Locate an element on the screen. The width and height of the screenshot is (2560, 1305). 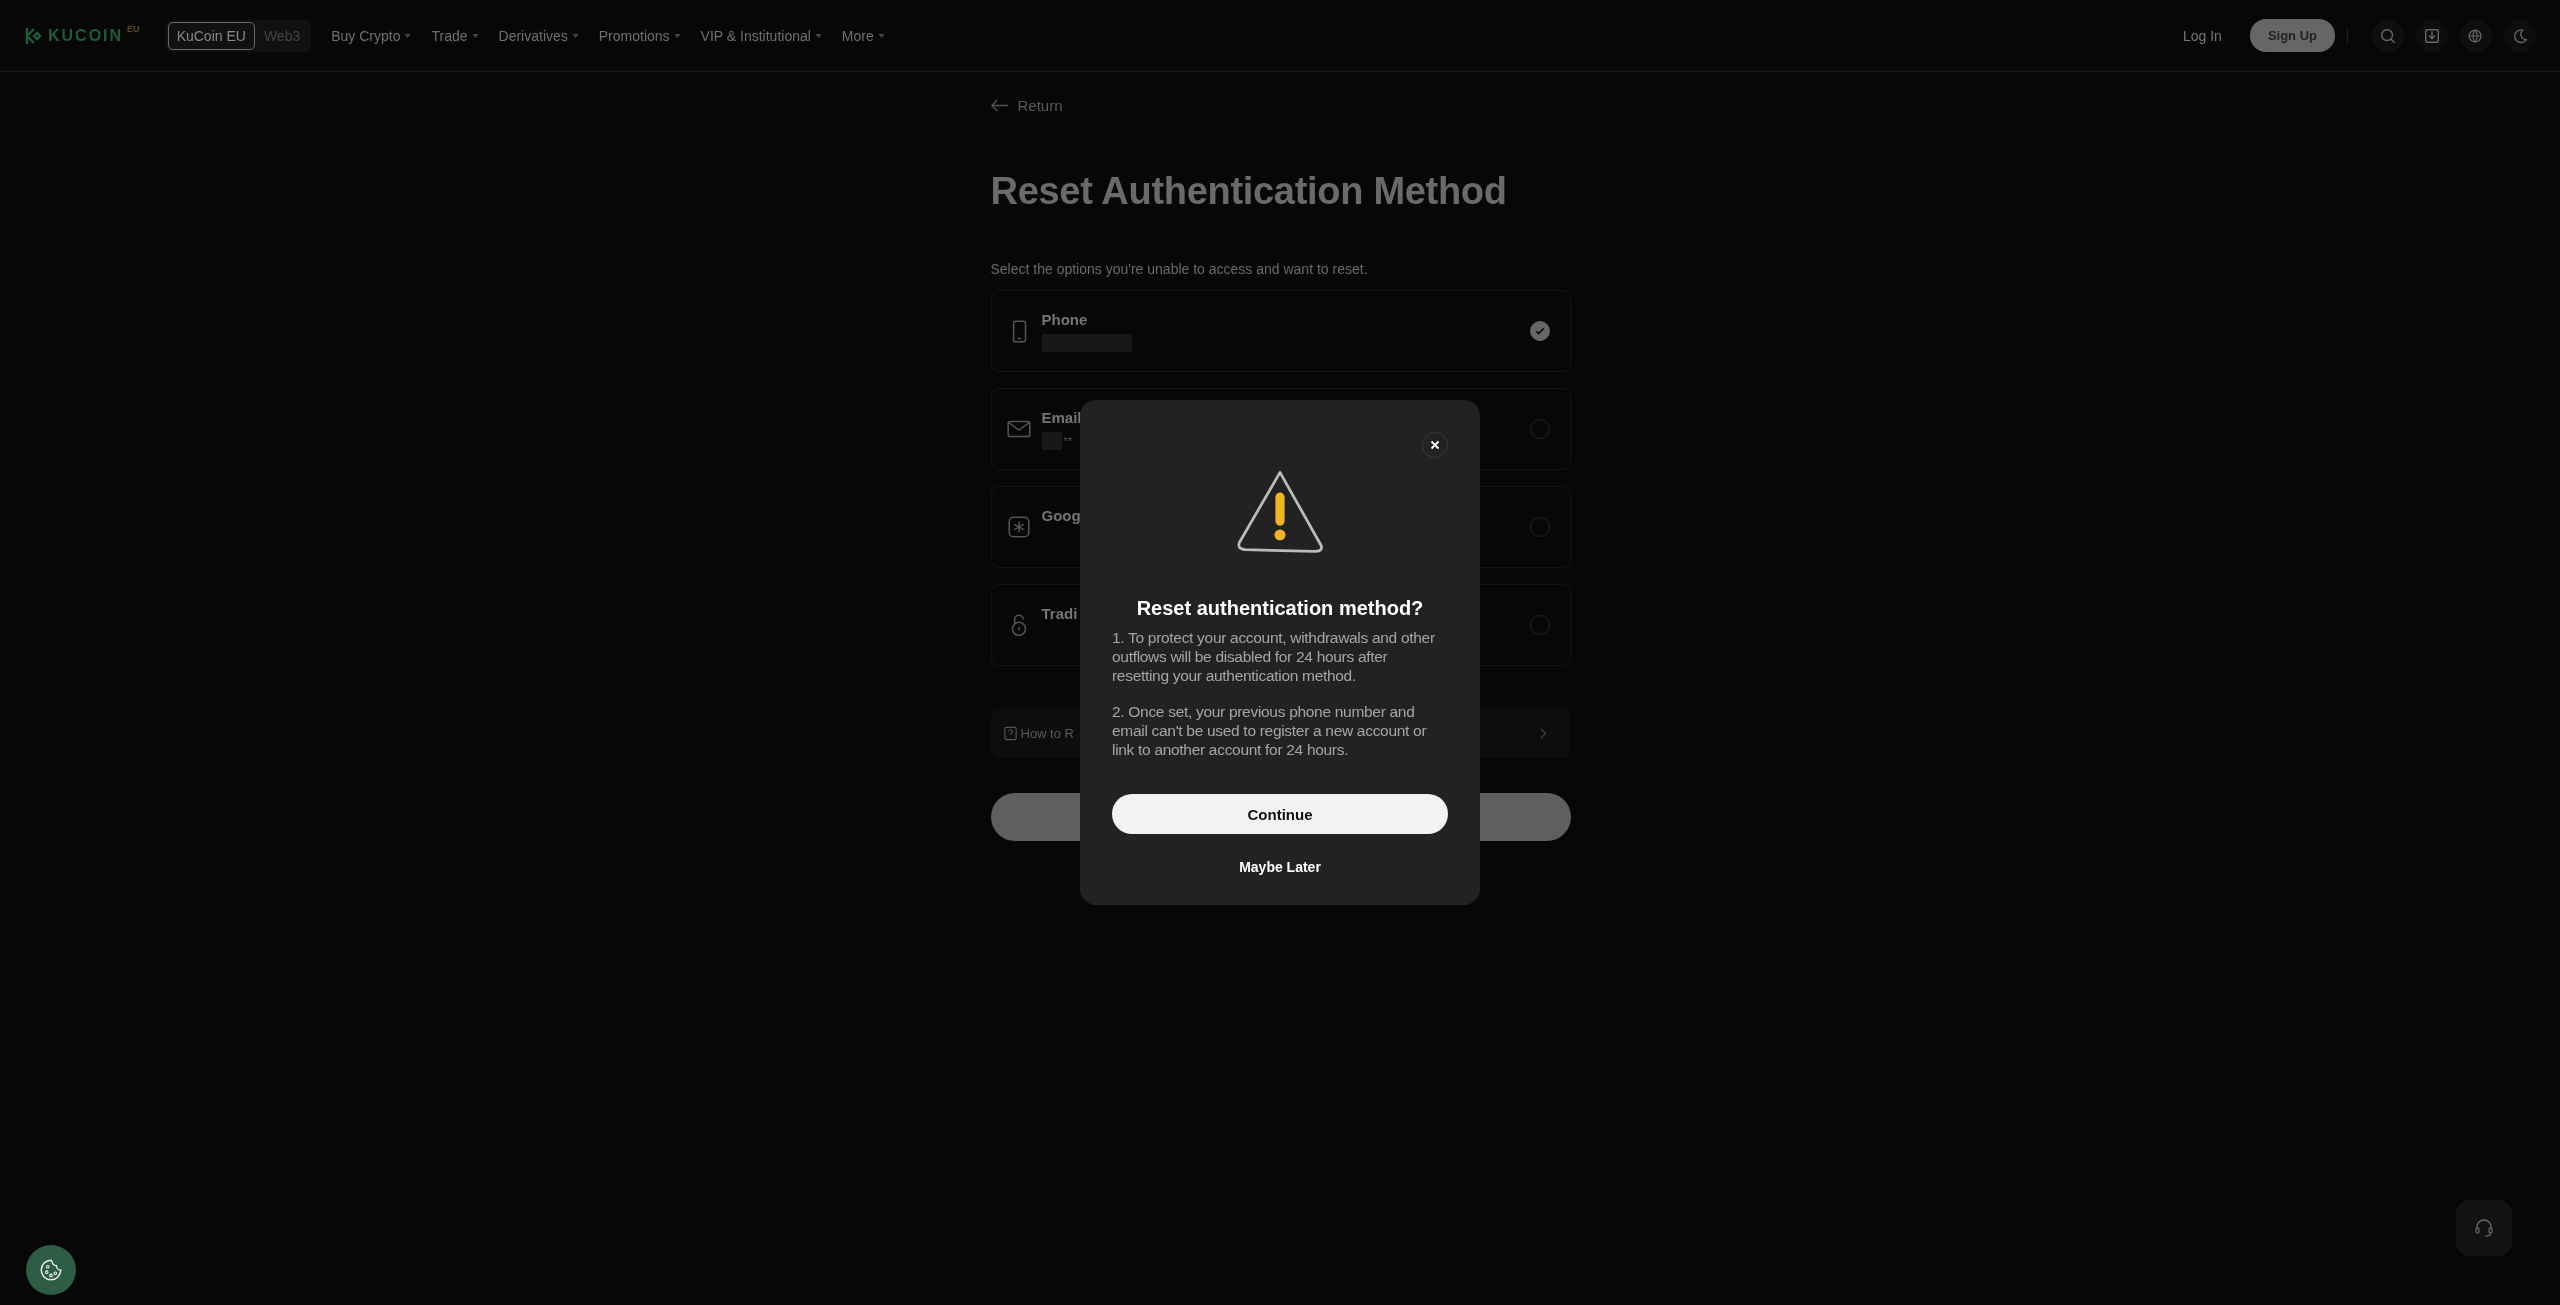
nav-menu: Trade is located at coordinates (455, 35).